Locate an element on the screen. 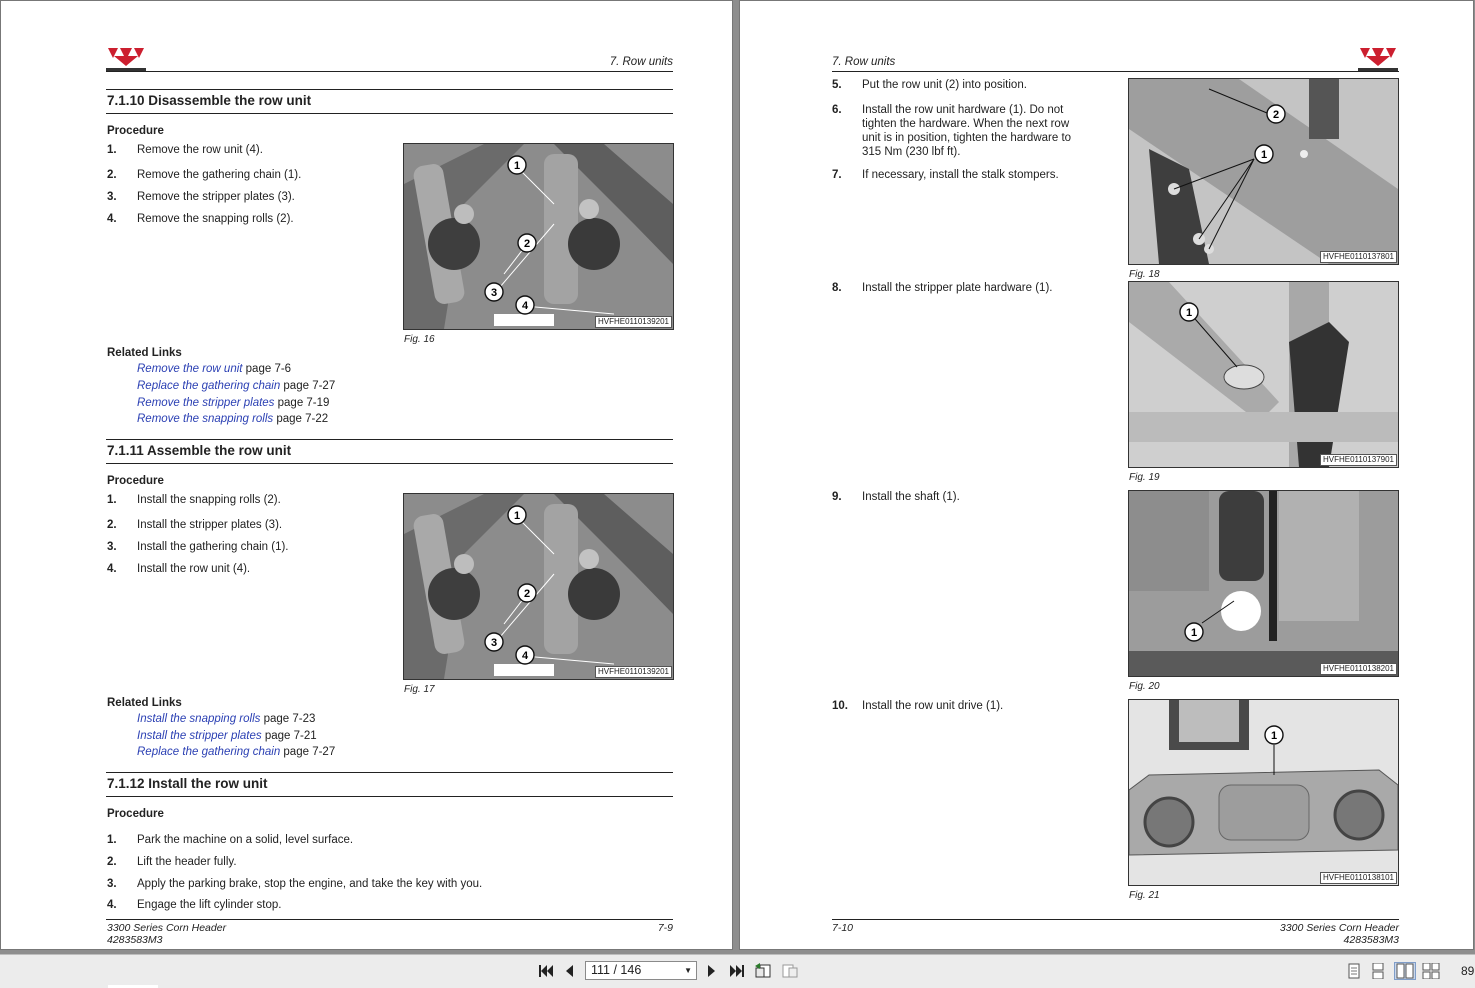  figure-code: HVFHE0110138201 is located at coordinates (1358, 669).